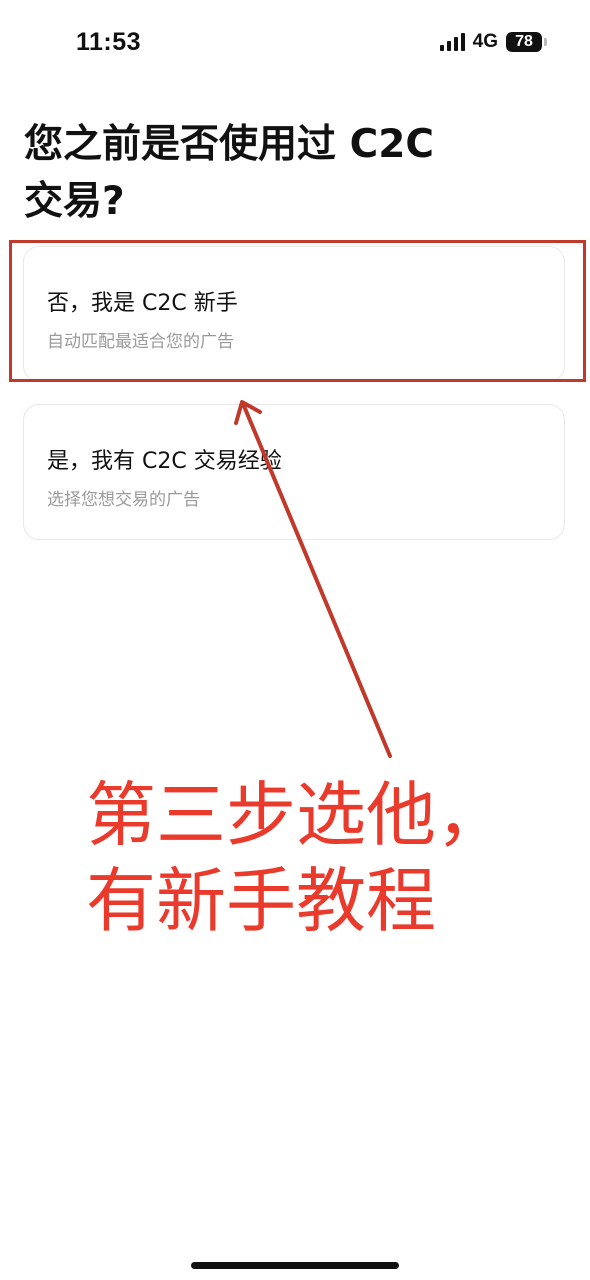  What do you see at coordinates (261, 901) in the screenshot?
I see `annotation-line-2: 有新手教程` at bounding box center [261, 901].